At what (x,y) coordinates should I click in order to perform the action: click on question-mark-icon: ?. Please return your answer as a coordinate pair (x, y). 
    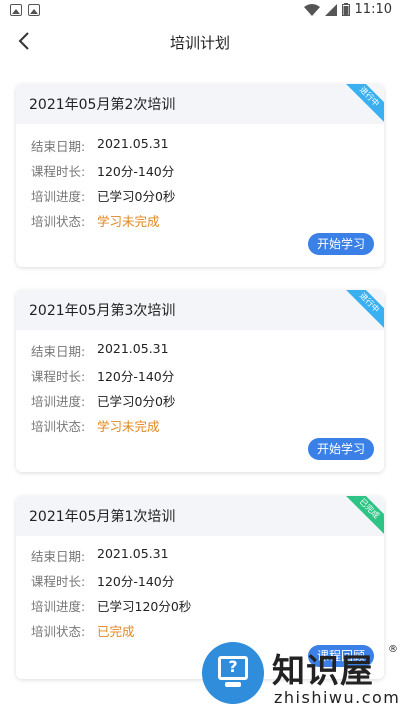
    Looking at the image, I should click on (233, 666).